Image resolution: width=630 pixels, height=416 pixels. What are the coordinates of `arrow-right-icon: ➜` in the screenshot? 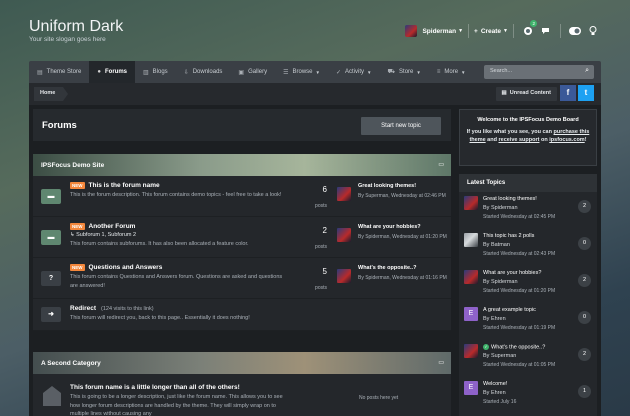 It's located at (51, 314).